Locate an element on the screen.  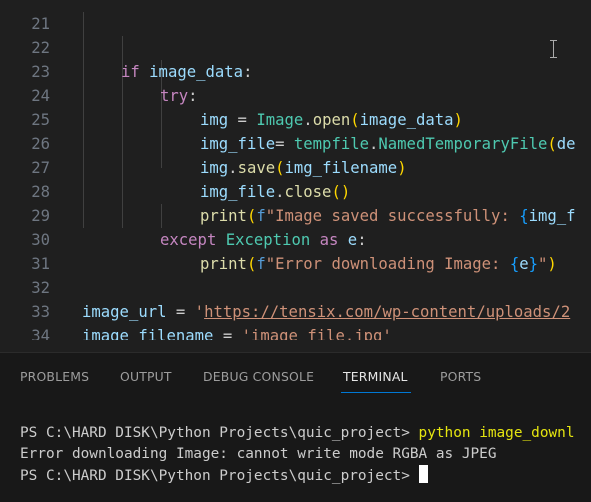
code-line: 26 img.save(img_filename) is located at coordinates (295, 142).